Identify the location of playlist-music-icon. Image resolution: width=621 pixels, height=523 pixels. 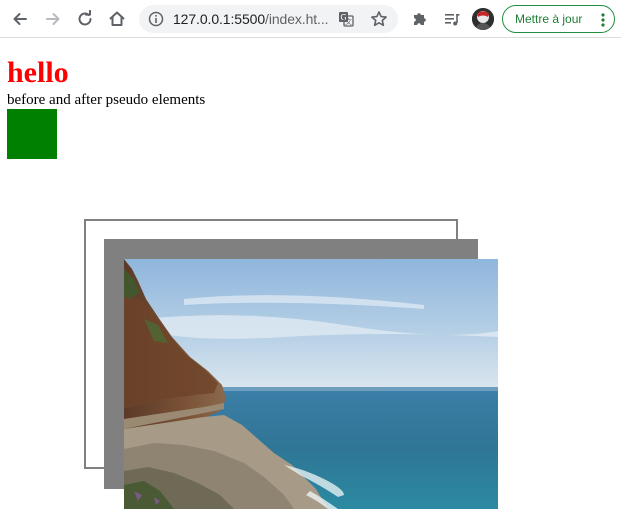
(452, 20).